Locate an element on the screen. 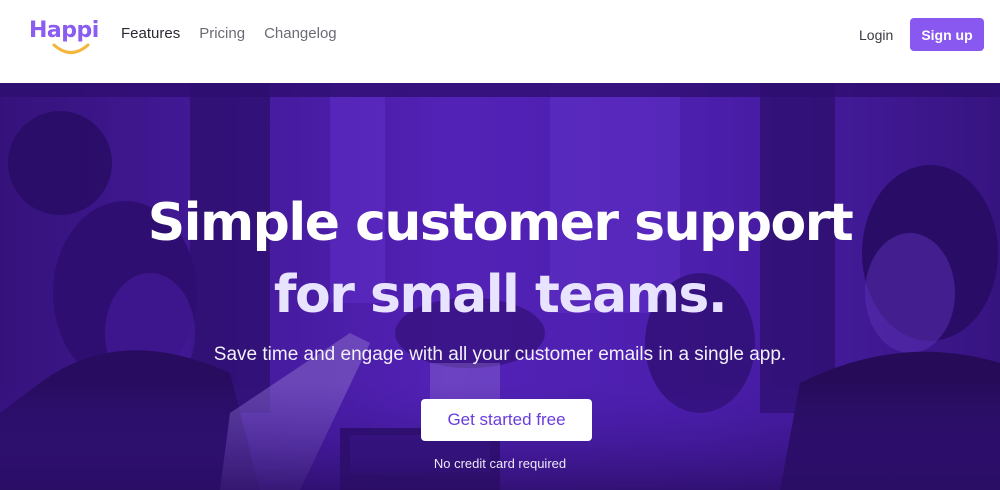 The height and width of the screenshot is (490, 1000). logo-wordmark: Happi is located at coordinates (64, 30).